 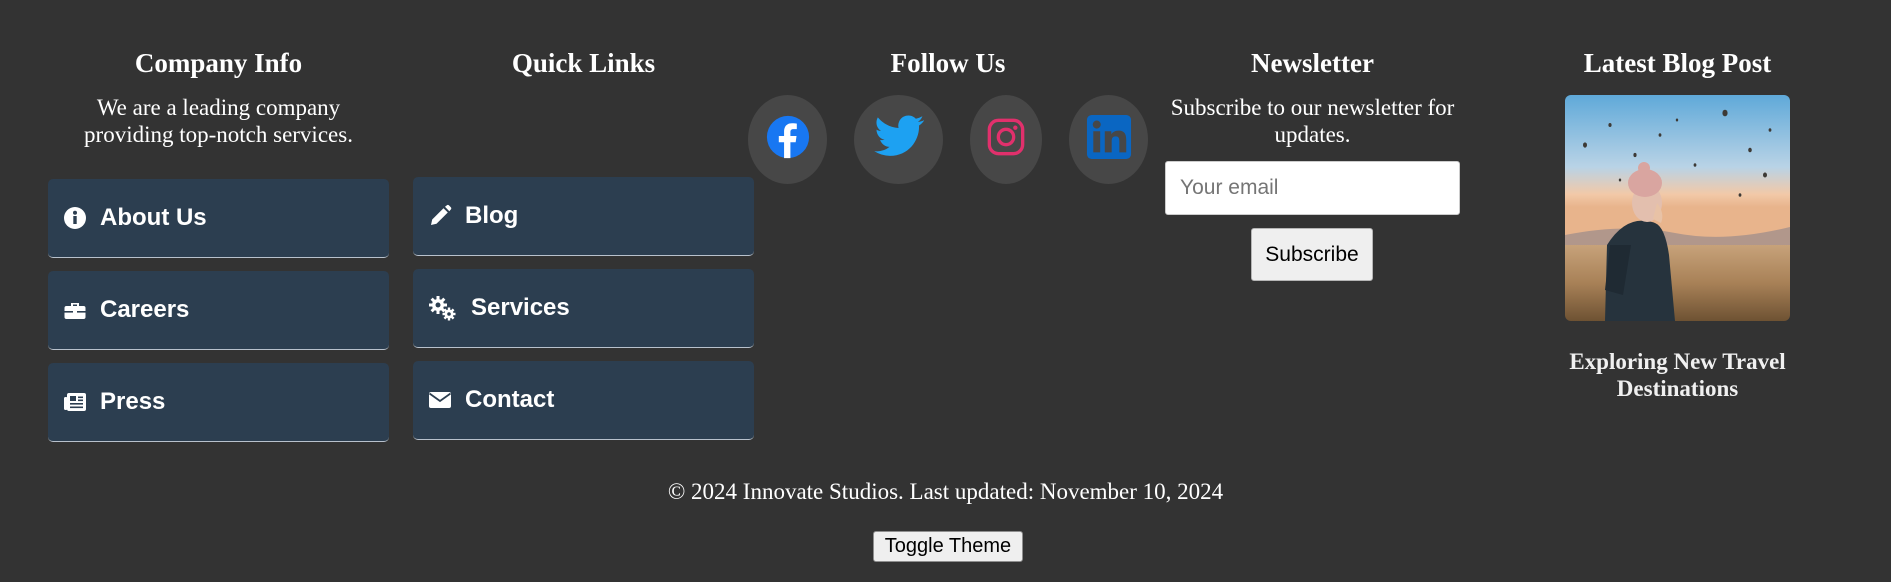 I want to click on linkedin-link, so click(x=1108, y=139).